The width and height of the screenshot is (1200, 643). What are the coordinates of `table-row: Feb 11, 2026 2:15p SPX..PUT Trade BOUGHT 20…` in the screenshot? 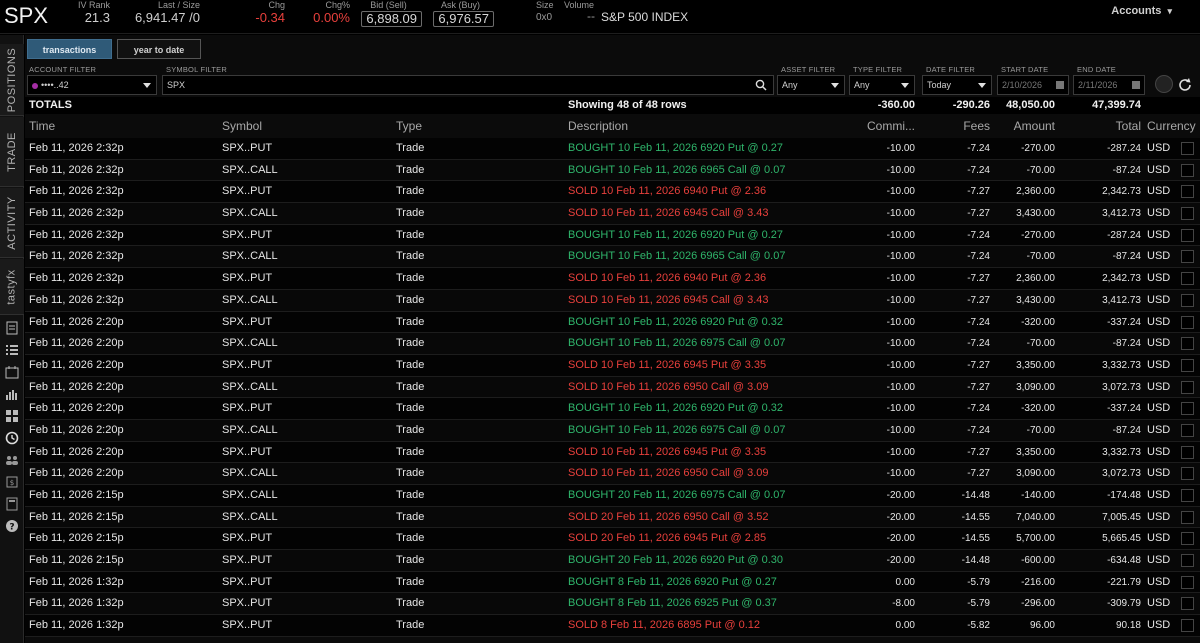 It's located at (612, 561).